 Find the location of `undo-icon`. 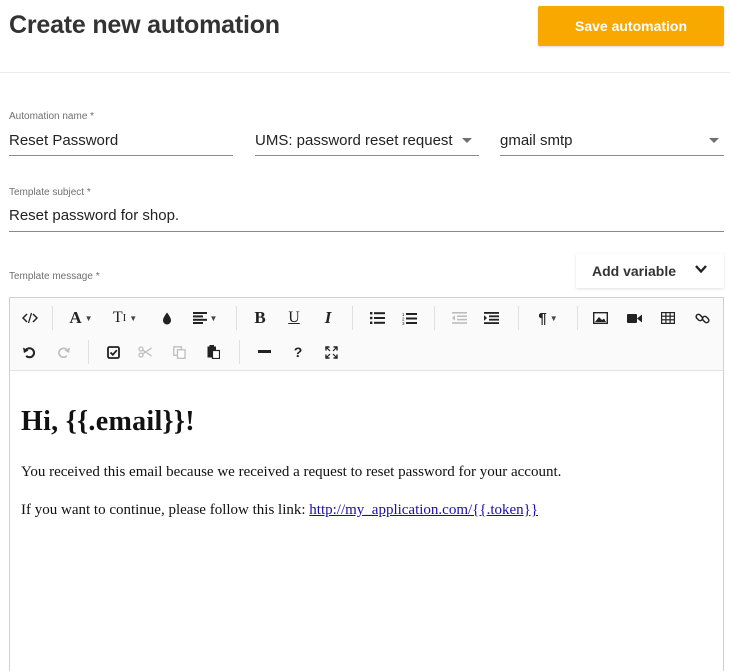

undo-icon is located at coordinates (29, 352).